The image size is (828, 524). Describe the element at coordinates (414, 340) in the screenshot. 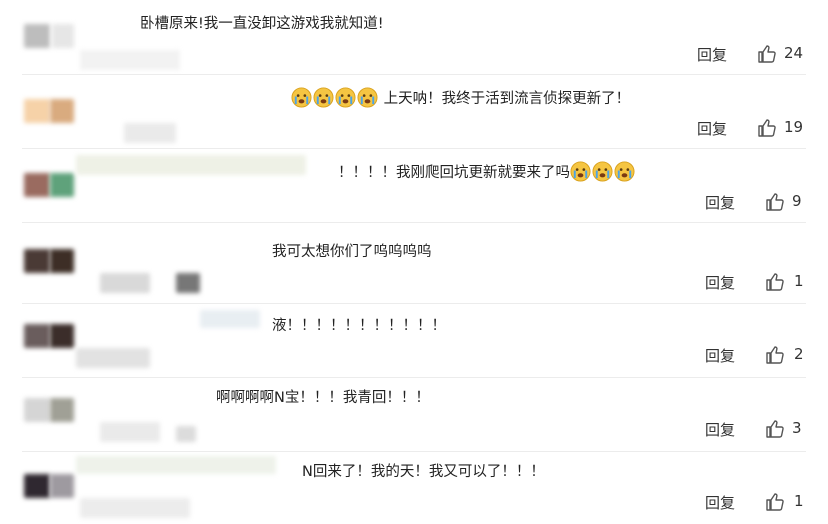

I see `comment-item: 液！！！！！！！！！！！ 回复 2` at that location.